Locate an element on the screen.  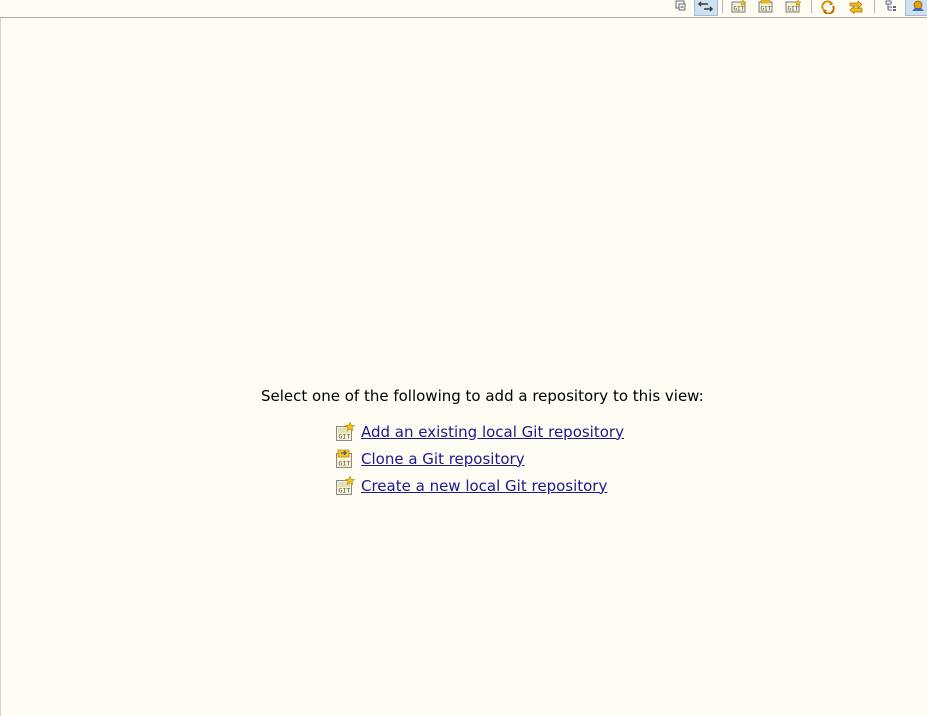
fetch-button is located at coordinates (856, 7).